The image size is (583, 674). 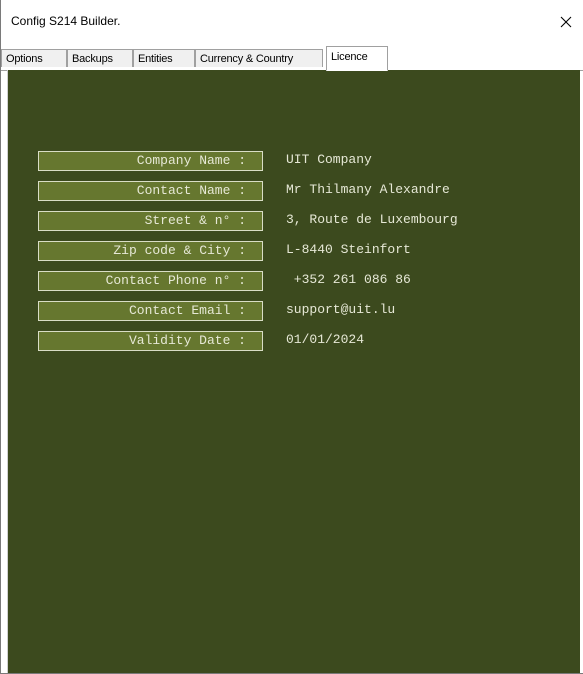 What do you see at coordinates (348, 249) in the screenshot?
I see `zip-city-value: L-8440 Steinfort` at bounding box center [348, 249].